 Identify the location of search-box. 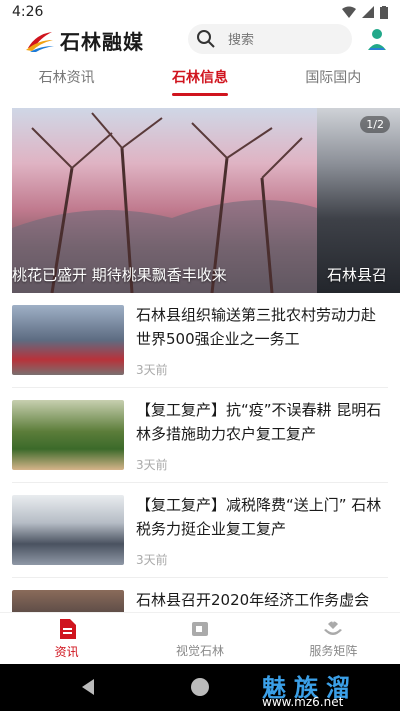
(270, 39).